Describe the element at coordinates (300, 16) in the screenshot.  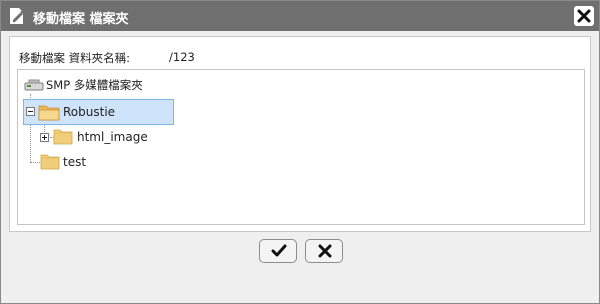
I see `title-bar: 移動檔案 檔案夾` at that location.